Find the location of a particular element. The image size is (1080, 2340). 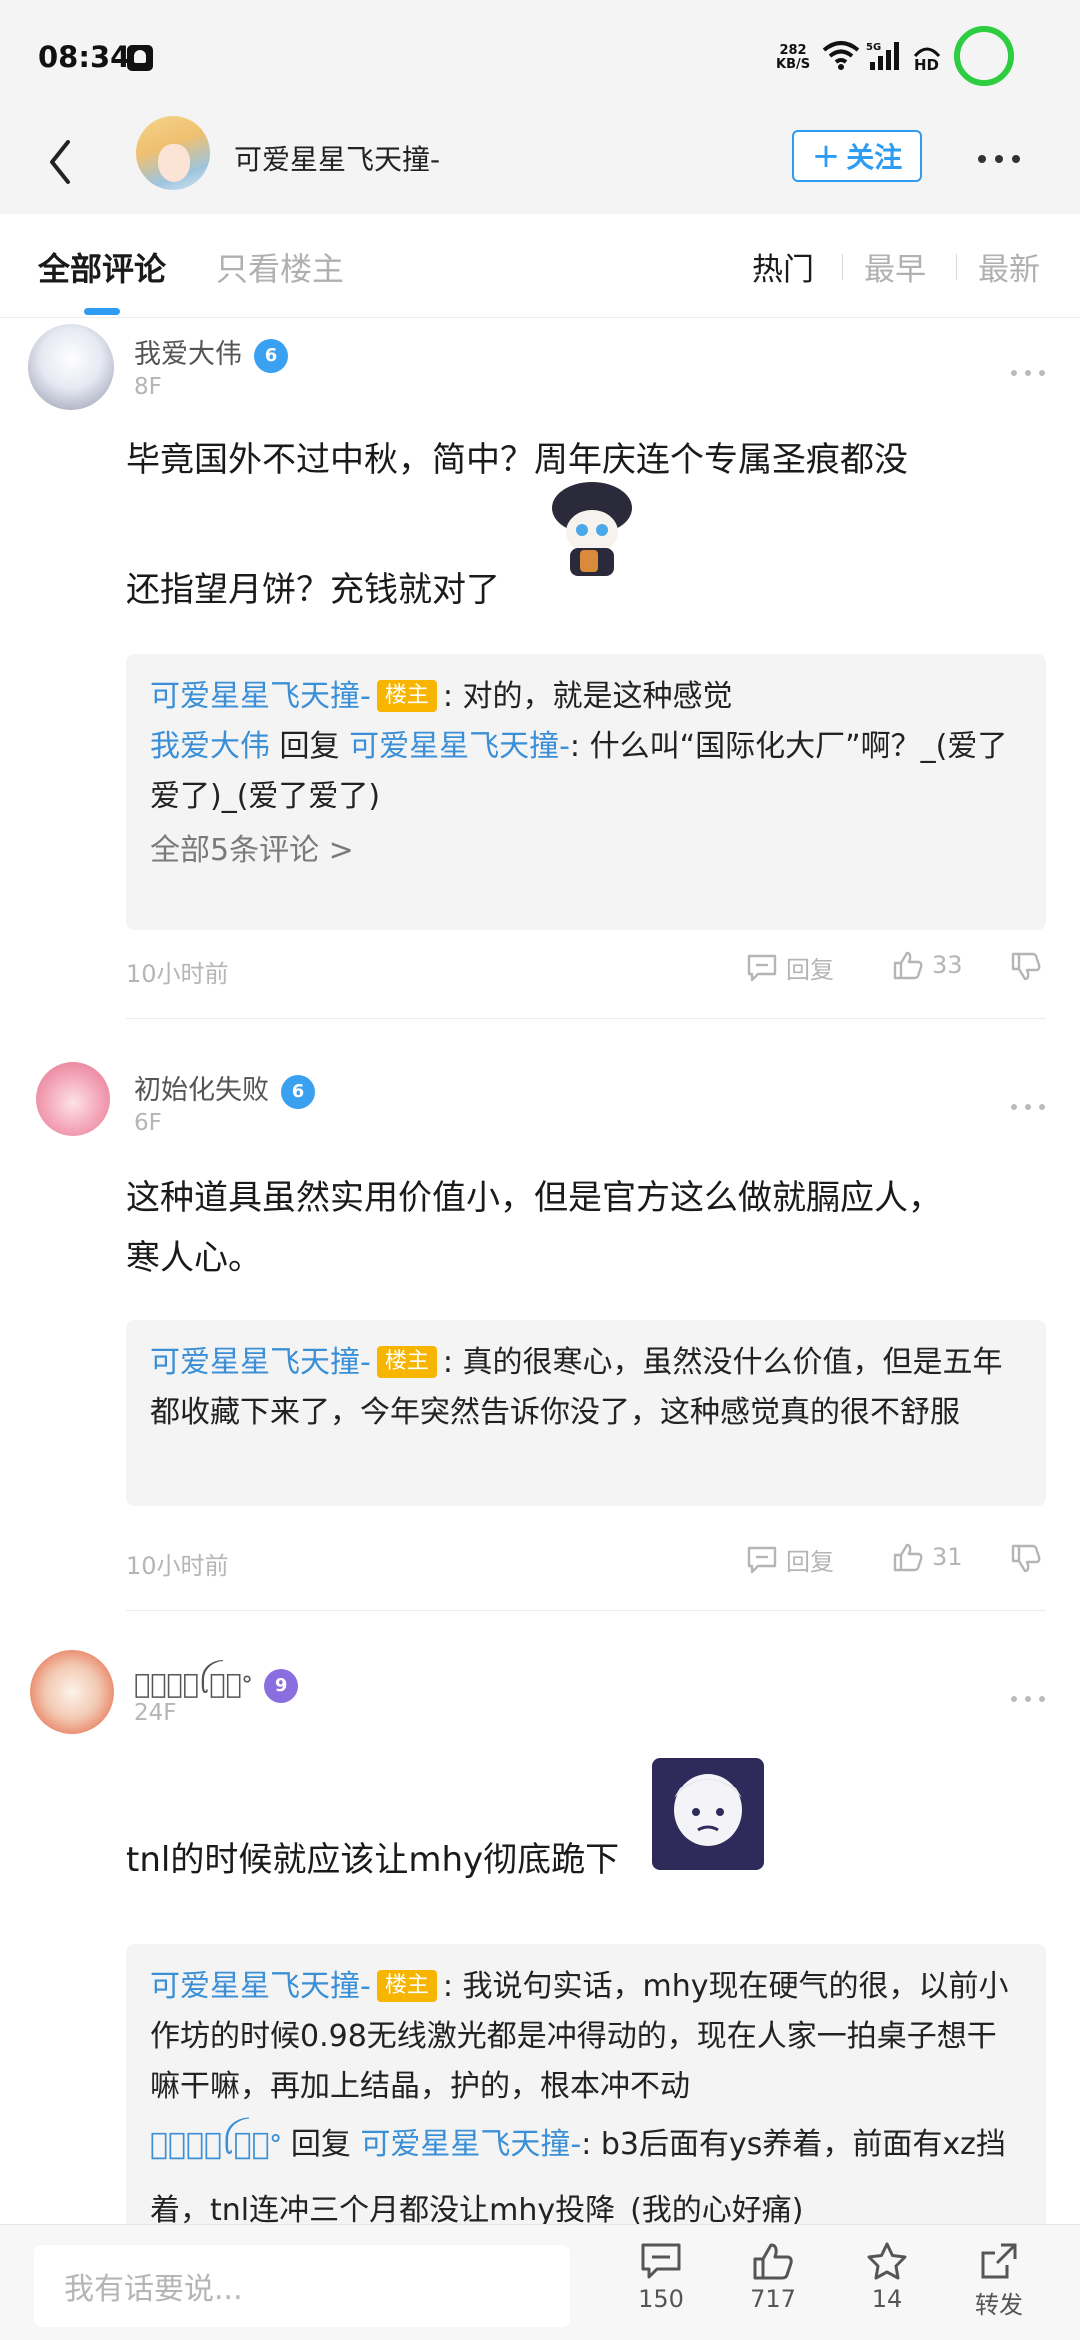

share-icon is located at coordinates (999, 2261).